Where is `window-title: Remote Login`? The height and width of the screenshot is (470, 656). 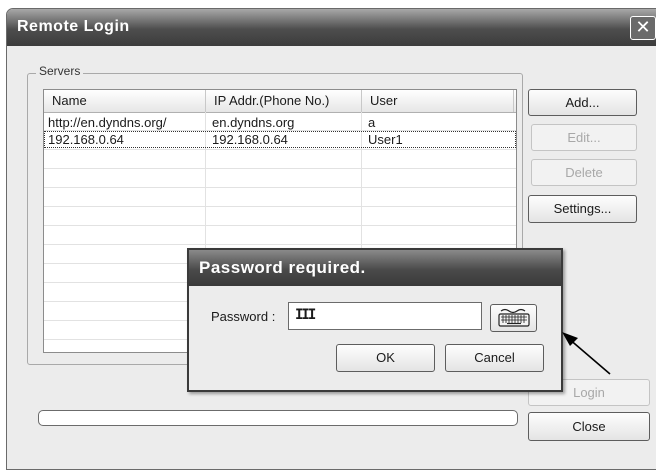 window-title: Remote Login is located at coordinates (73, 26).